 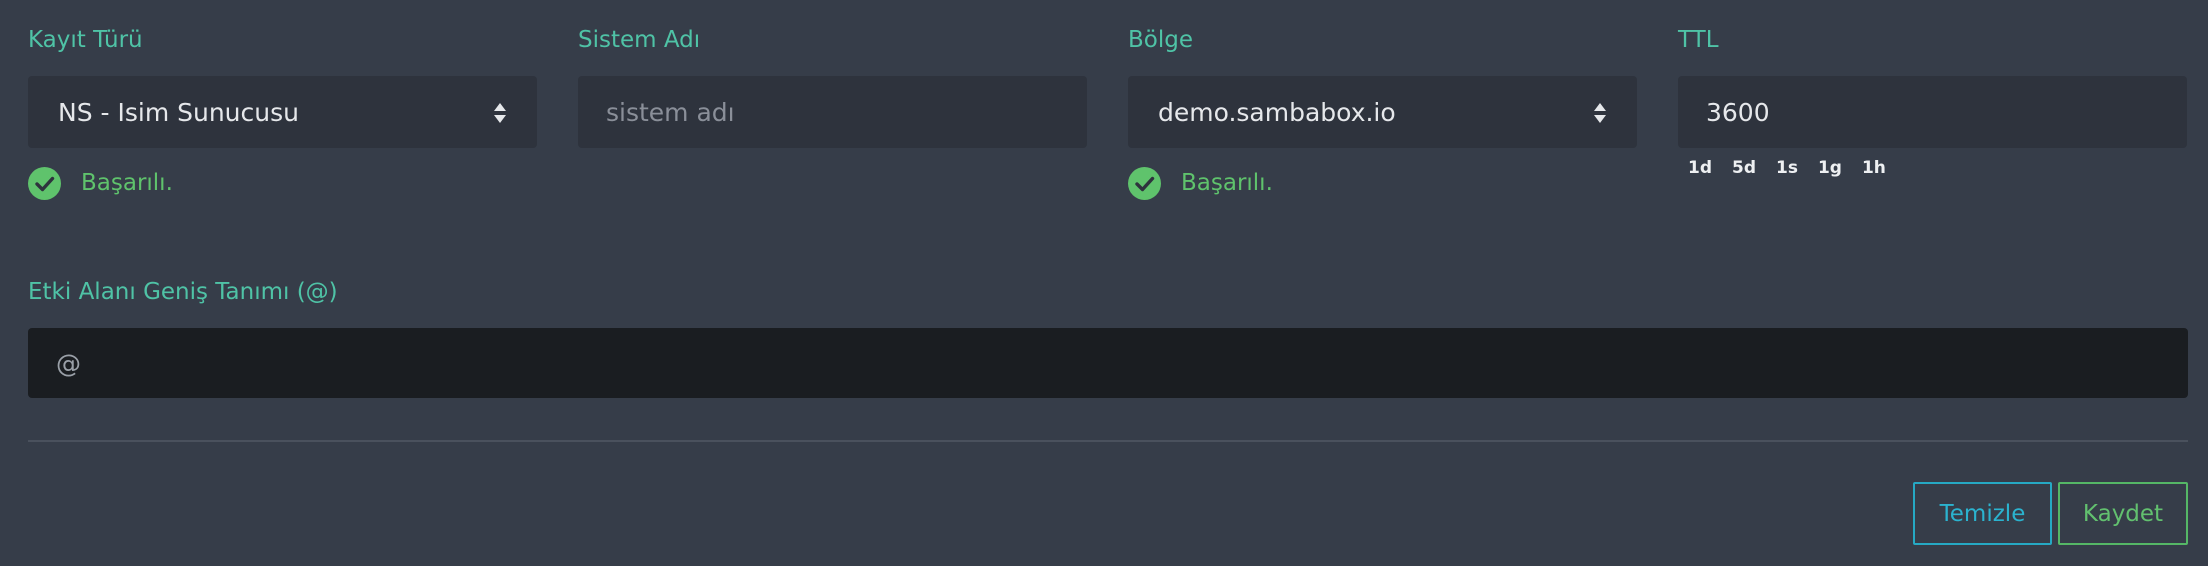 What do you see at coordinates (832, 112) in the screenshot?
I see `system-name-input: sistem adı` at bounding box center [832, 112].